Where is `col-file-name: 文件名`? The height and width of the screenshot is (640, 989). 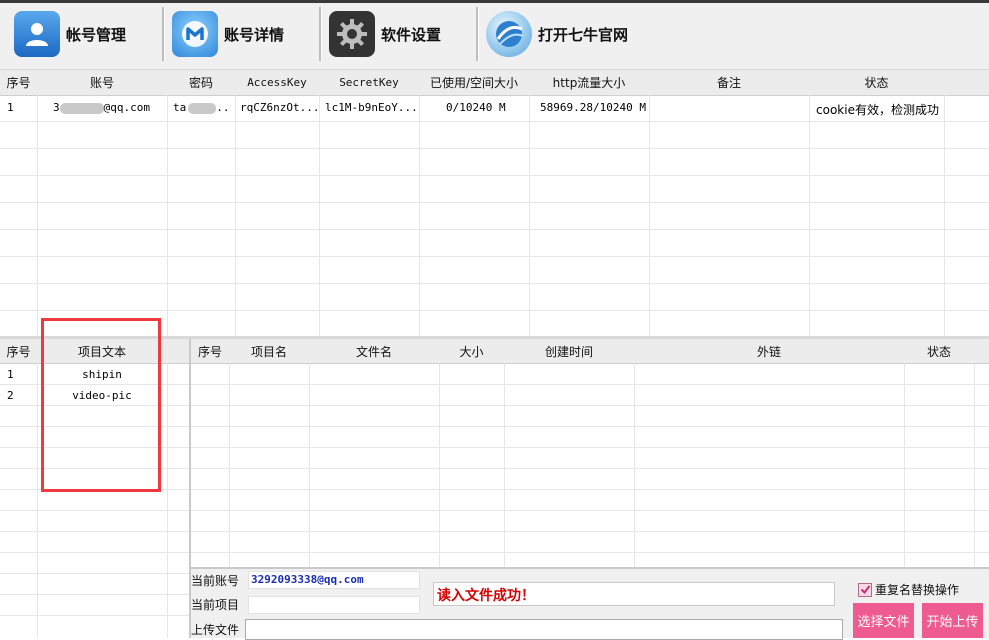 col-file-name: 文件名 is located at coordinates (374, 351).